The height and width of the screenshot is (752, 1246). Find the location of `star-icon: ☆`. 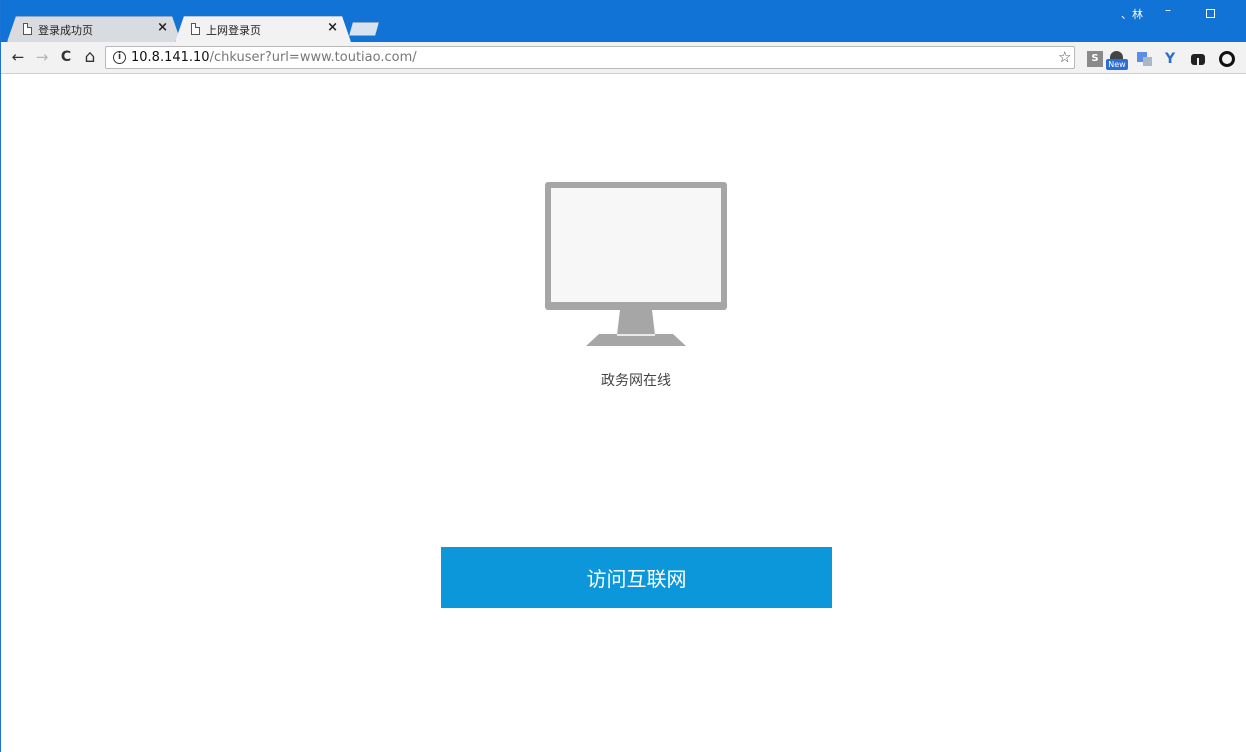

star-icon: ☆ is located at coordinates (1064, 57).